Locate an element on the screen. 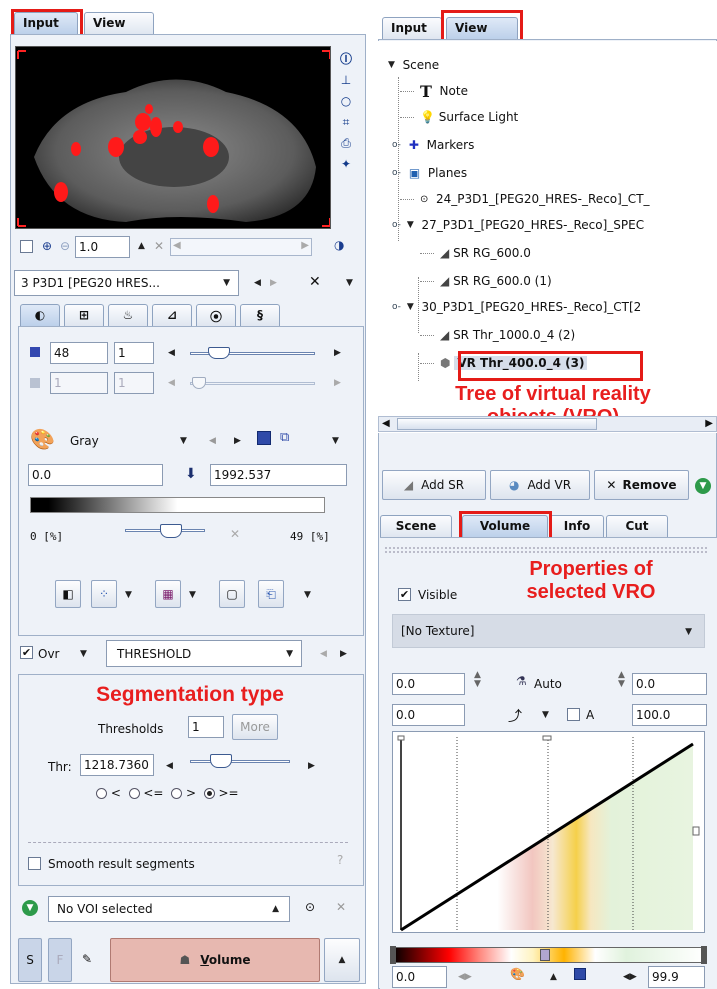 This screenshot has height=989, width=717. chart-tab-icon: ⊿ is located at coordinates (172, 315).